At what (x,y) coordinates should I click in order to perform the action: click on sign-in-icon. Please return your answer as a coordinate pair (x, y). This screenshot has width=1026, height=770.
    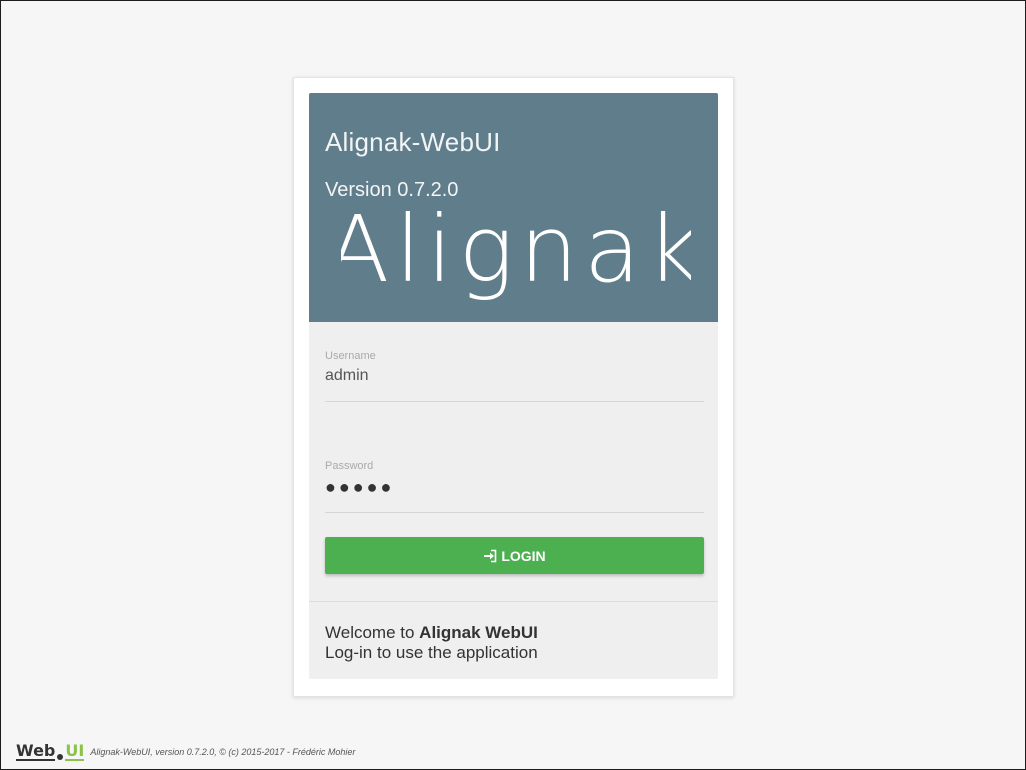
    Looking at the image, I should click on (490, 556).